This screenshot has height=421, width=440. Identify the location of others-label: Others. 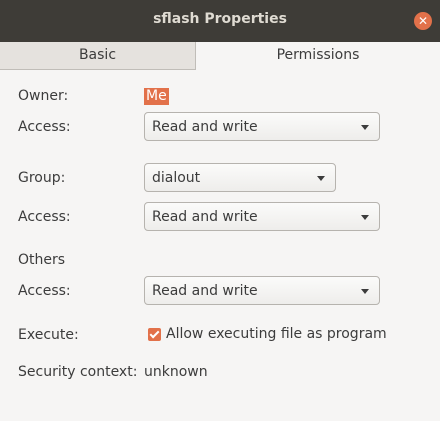
(42, 260).